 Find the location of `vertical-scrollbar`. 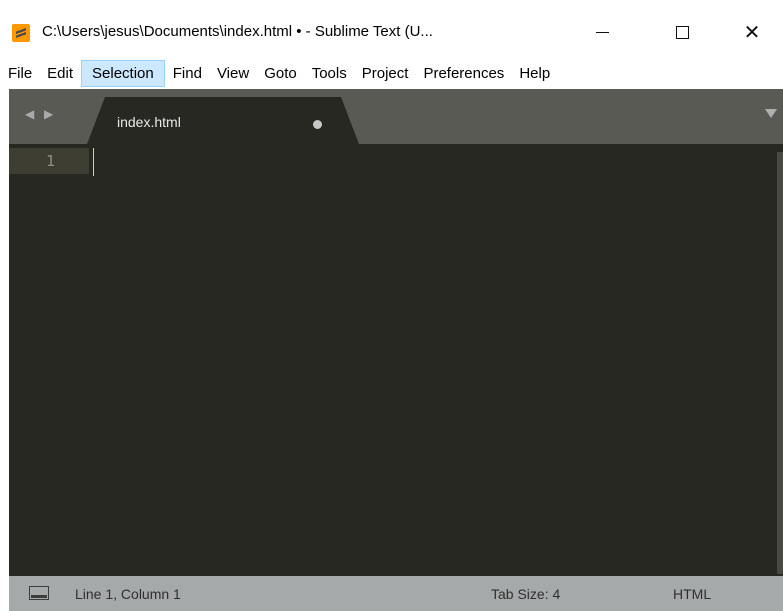

vertical-scrollbar is located at coordinates (780, 363).